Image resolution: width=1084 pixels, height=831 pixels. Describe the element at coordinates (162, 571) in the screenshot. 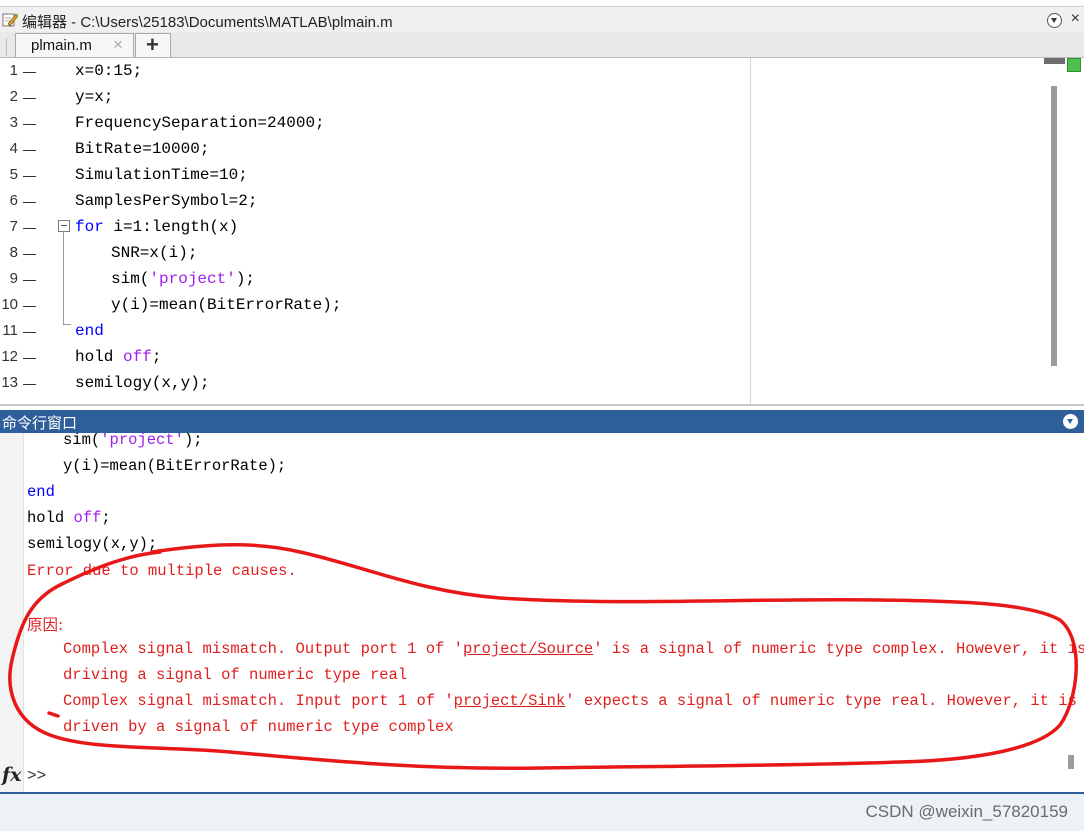

I see `error-header: Error due to multiple causes.` at that location.